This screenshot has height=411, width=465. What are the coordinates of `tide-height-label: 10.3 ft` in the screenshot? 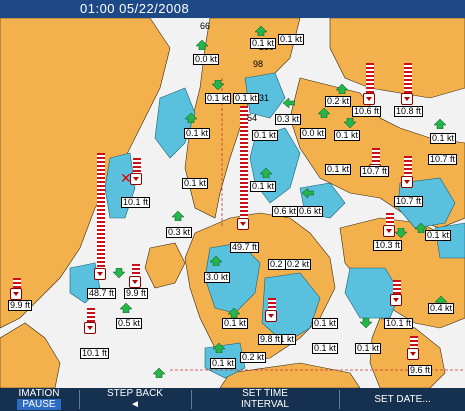 It's located at (388, 245).